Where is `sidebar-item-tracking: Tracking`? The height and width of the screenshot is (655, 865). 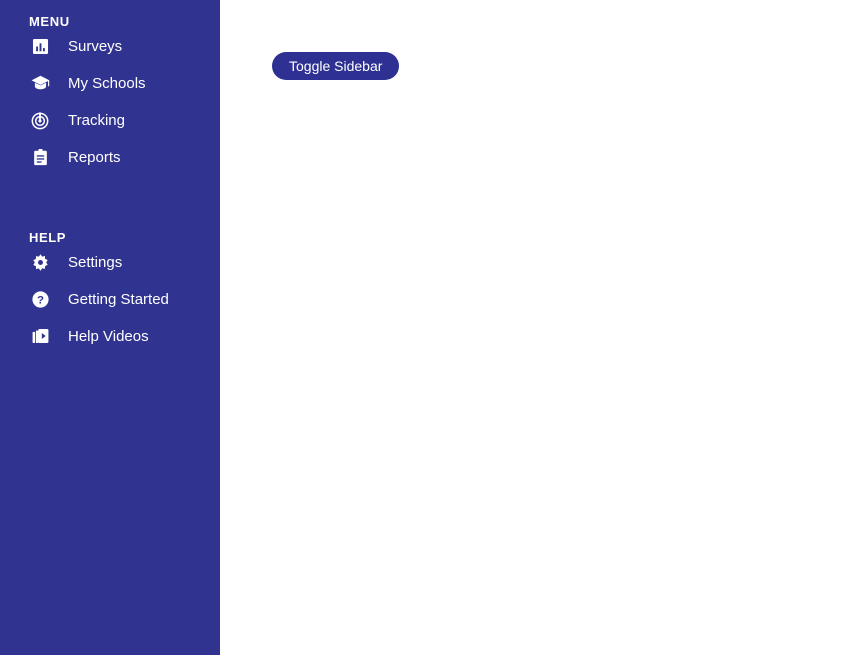
sidebar-item-tracking: Tracking is located at coordinates (110, 120).